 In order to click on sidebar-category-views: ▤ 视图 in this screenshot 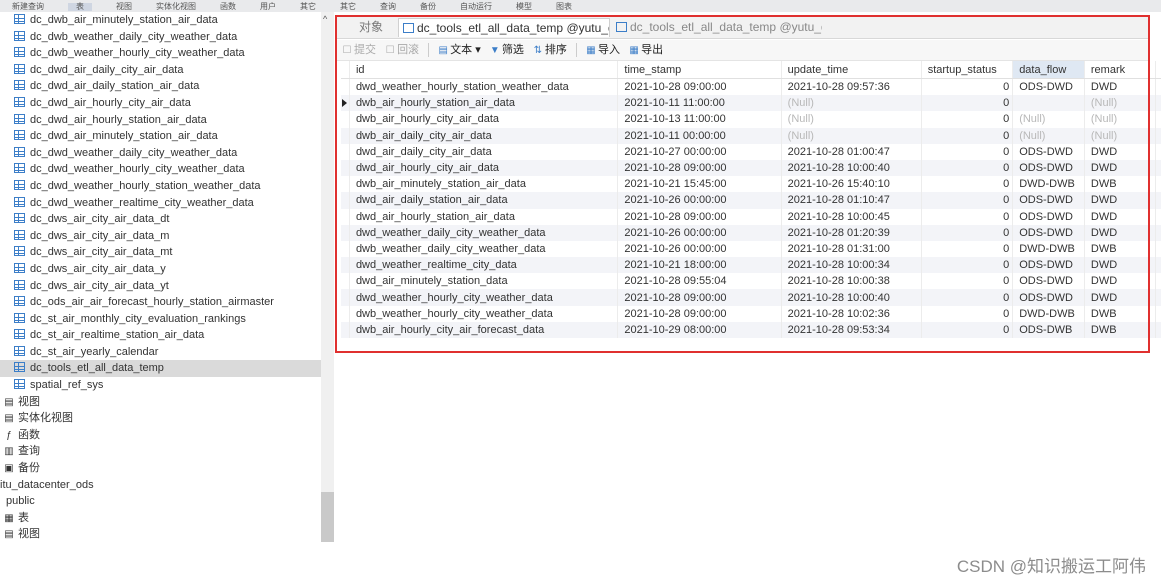, I will do `click(167, 534)`.